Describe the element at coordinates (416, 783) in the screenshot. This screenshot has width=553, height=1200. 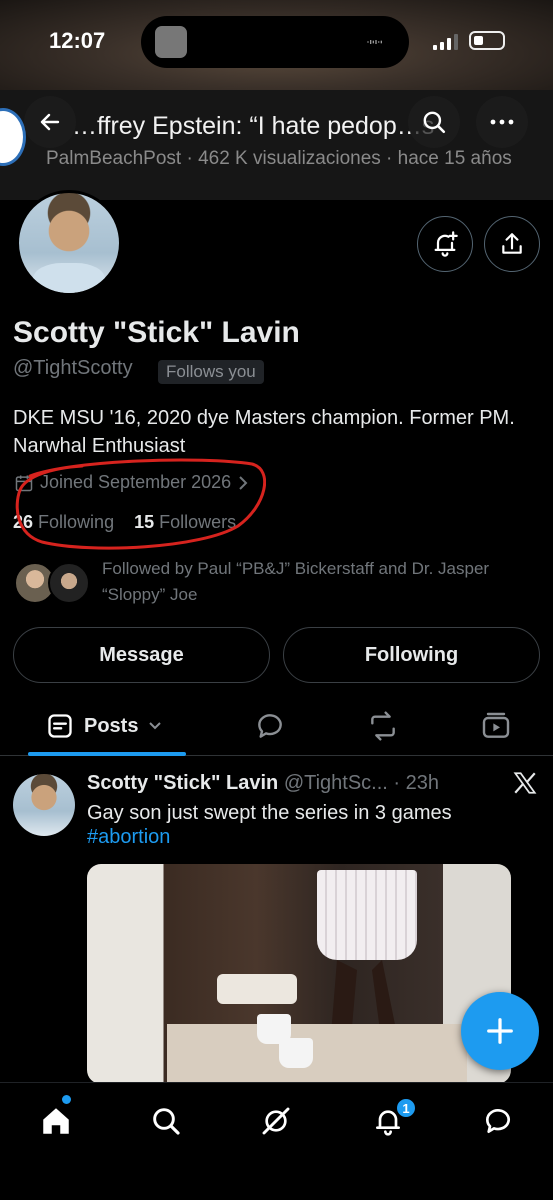
I see `tweet-time: · 23h` at that location.